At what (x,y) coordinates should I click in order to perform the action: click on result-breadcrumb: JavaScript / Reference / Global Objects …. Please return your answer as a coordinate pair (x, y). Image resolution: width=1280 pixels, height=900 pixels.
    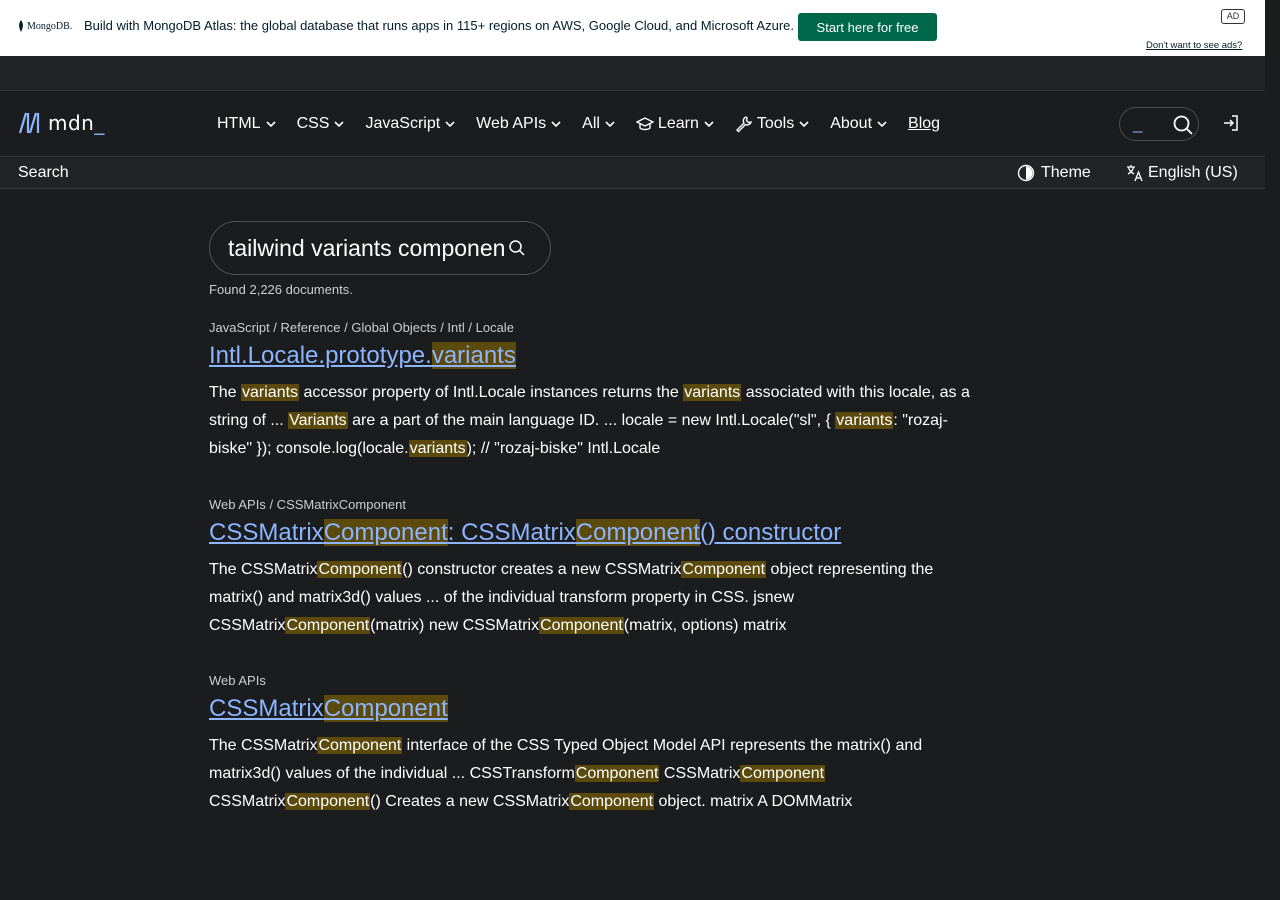
    Looking at the image, I should click on (361, 327).